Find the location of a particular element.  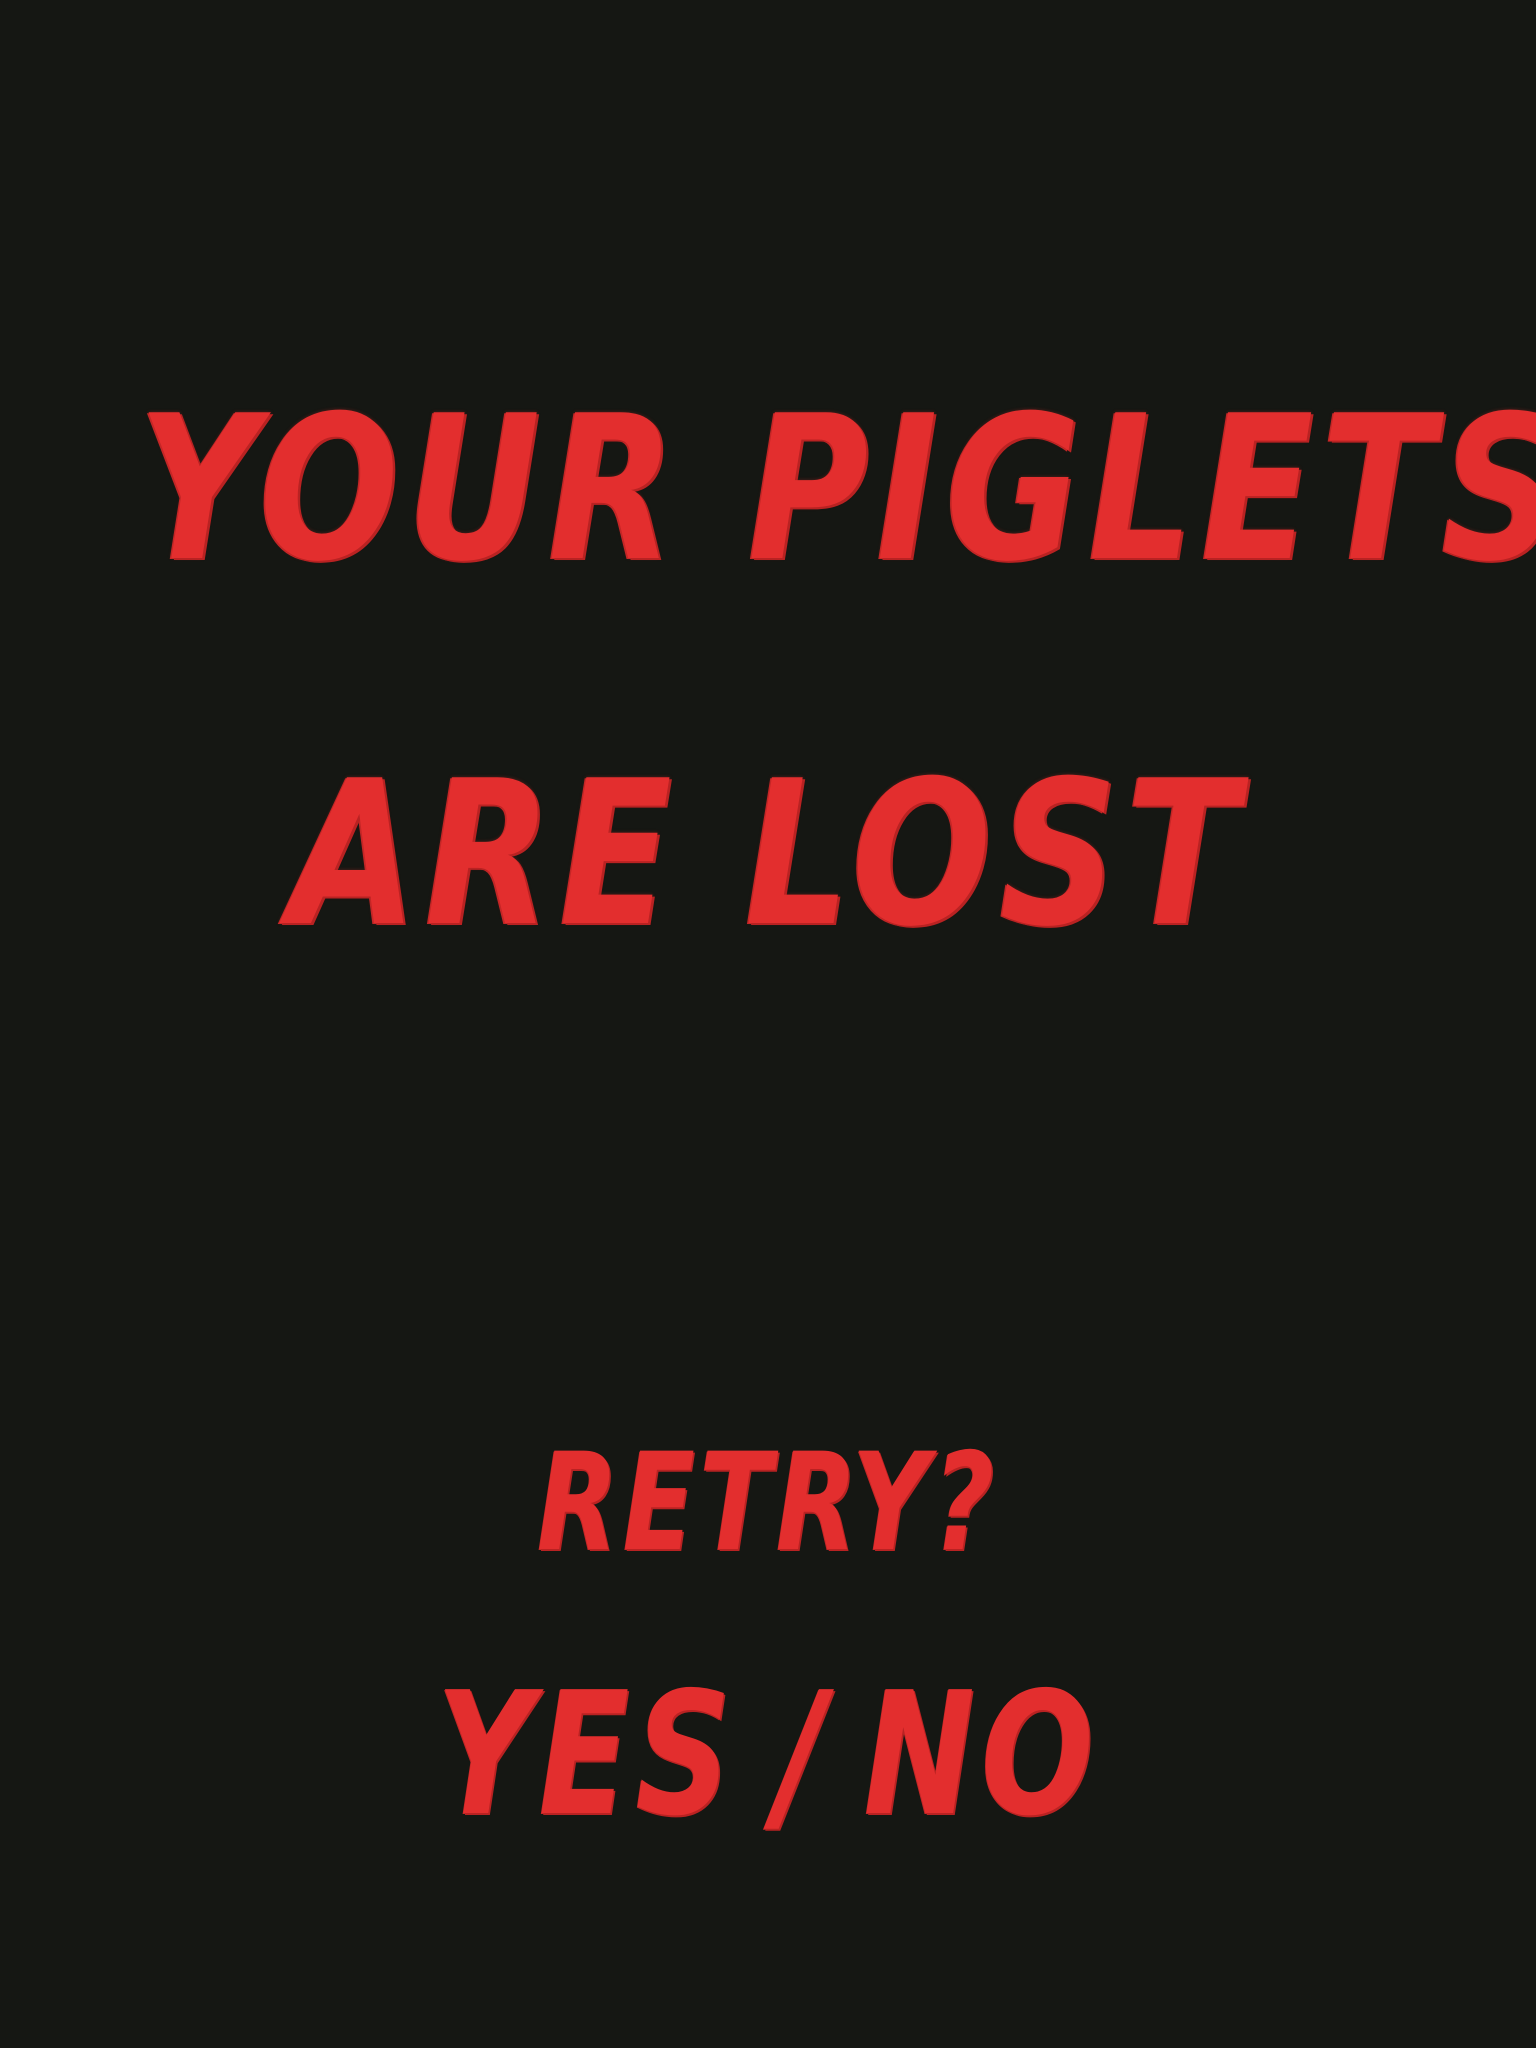

game-over-title-line-2: ARE LOST is located at coordinates (768, 854).